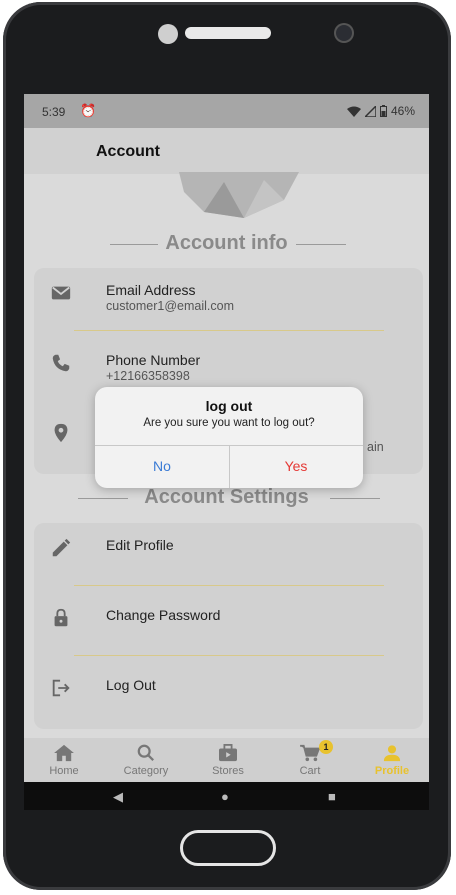 Image resolution: width=456 pixels, height=895 pixels. I want to click on email-icon, so click(61, 293).